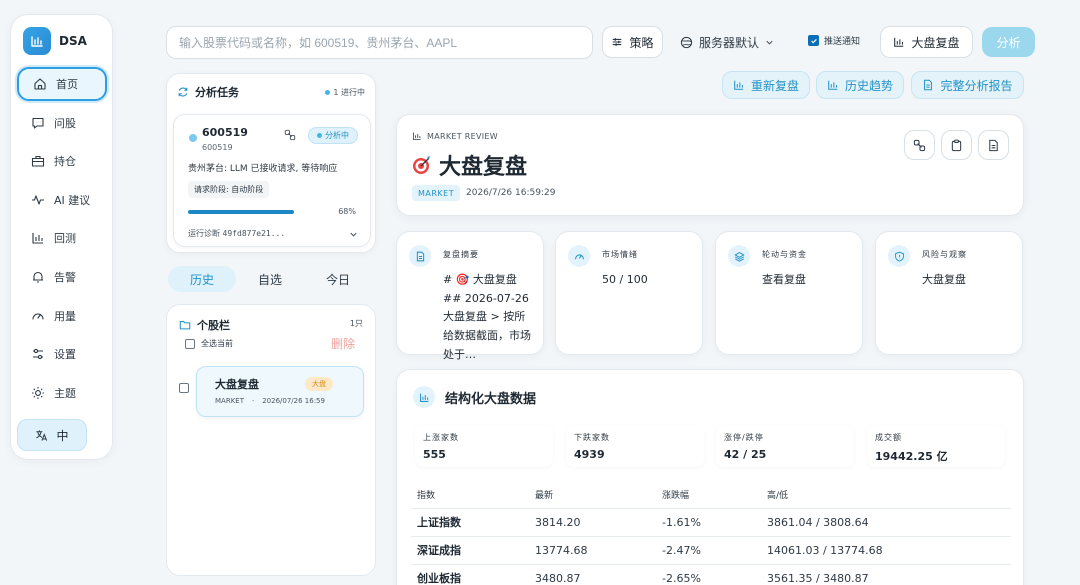 Image resolution: width=1080 pixels, height=585 pixels. Describe the element at coordinates (739, 256) in the screenshot. I see `layers-icon` at that location.